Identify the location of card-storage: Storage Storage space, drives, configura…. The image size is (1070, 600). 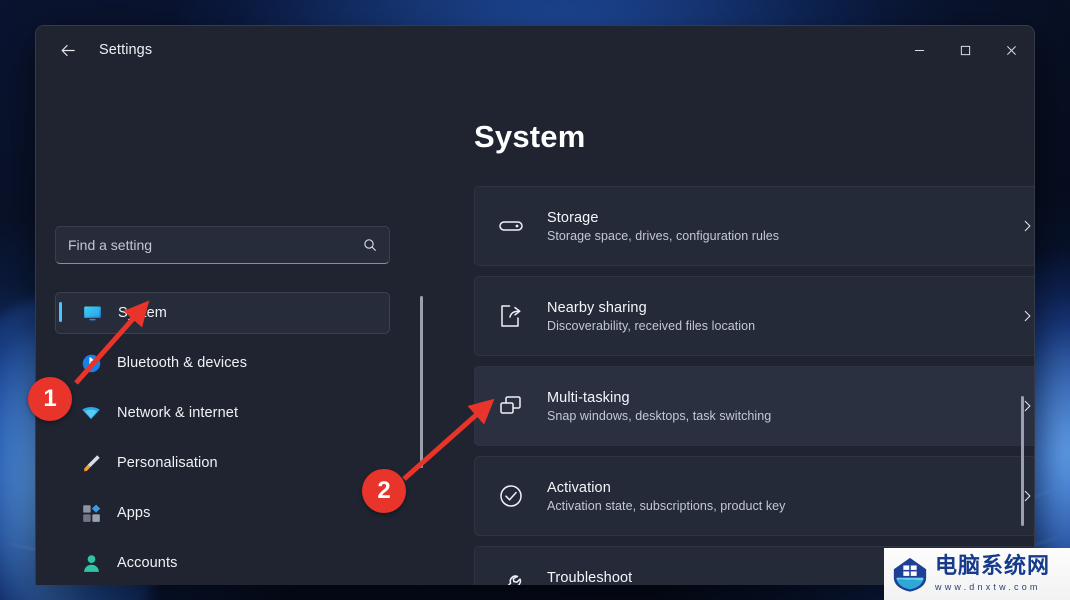
(754, 226).